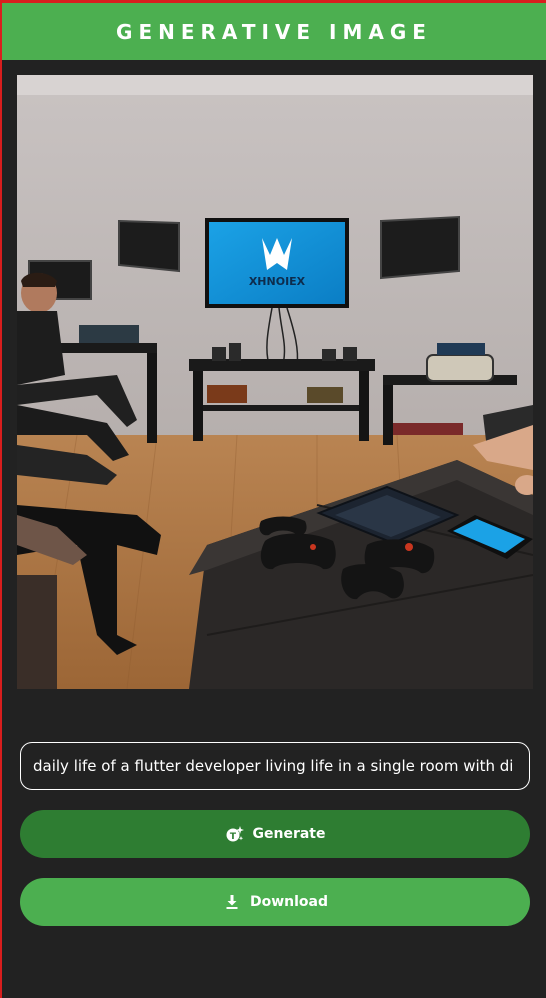 The image size is (546, 998). What do you see at coordinates (289, 834) in the screenshot?
I see `generate-label: Generate` at bounding box center [289, 834].